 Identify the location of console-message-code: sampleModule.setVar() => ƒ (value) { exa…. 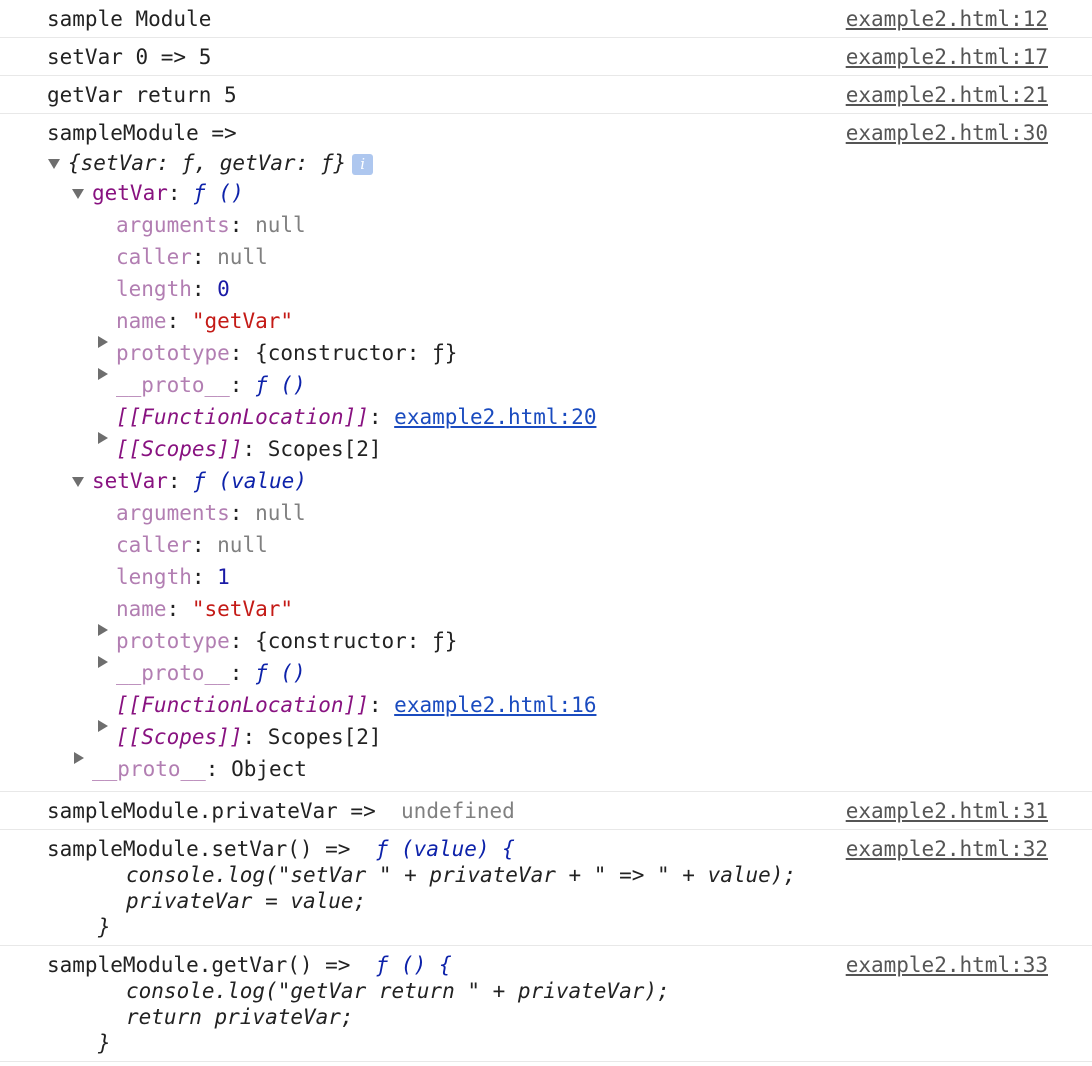
(546, 888).